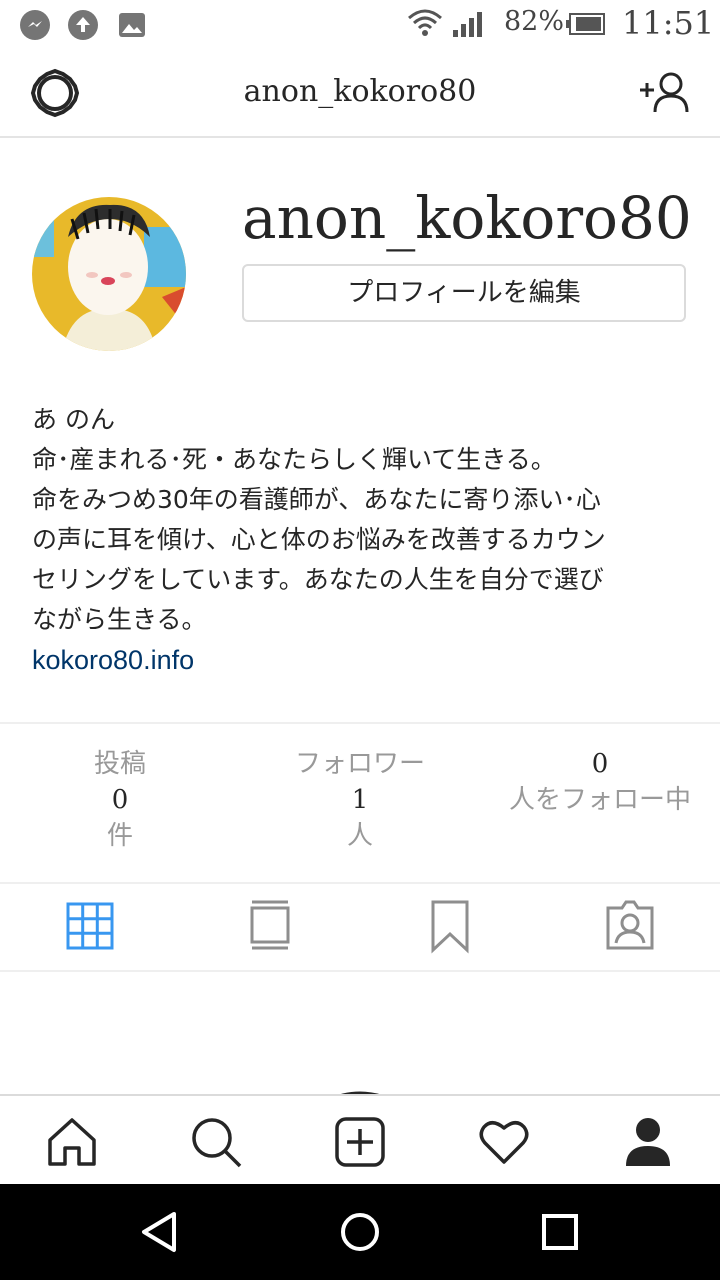 The height and width of the screenshot is (1280, 720). I want to click on profile-stats: 投稿 0 件 フォロワー 1 人 0 人をフォロー中, so click(360, 803).